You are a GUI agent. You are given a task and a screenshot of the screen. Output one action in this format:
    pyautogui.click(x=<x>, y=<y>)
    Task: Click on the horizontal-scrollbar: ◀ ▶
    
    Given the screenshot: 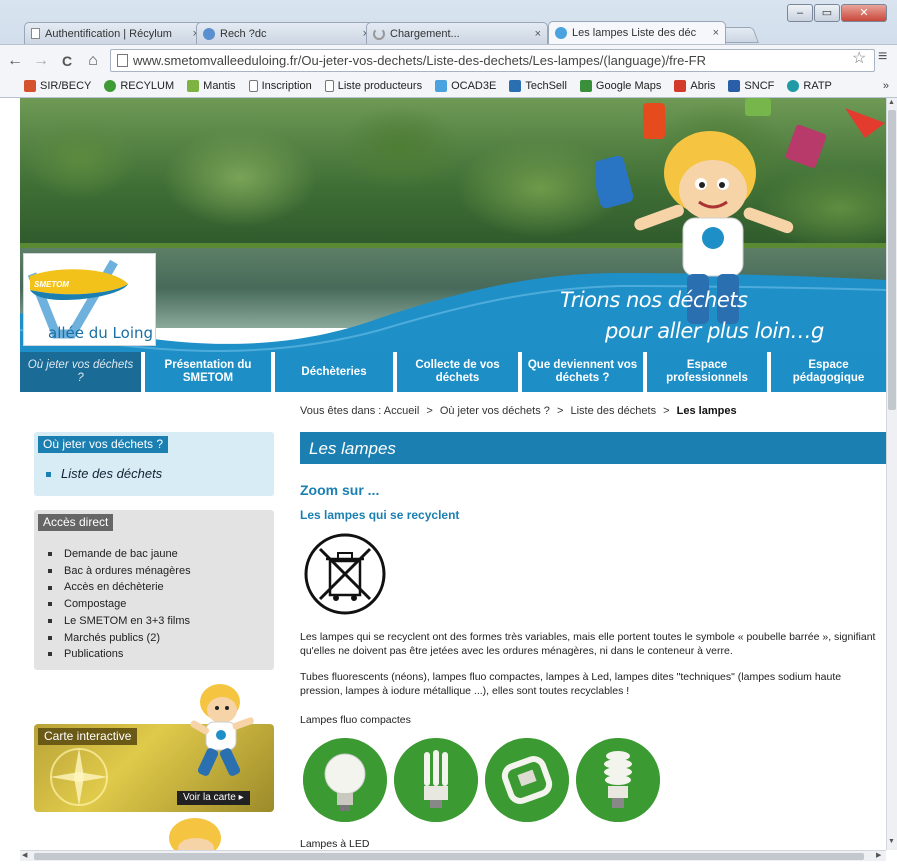 What is the action you would take?
    pyautogui.click(x=453, y=855)
    